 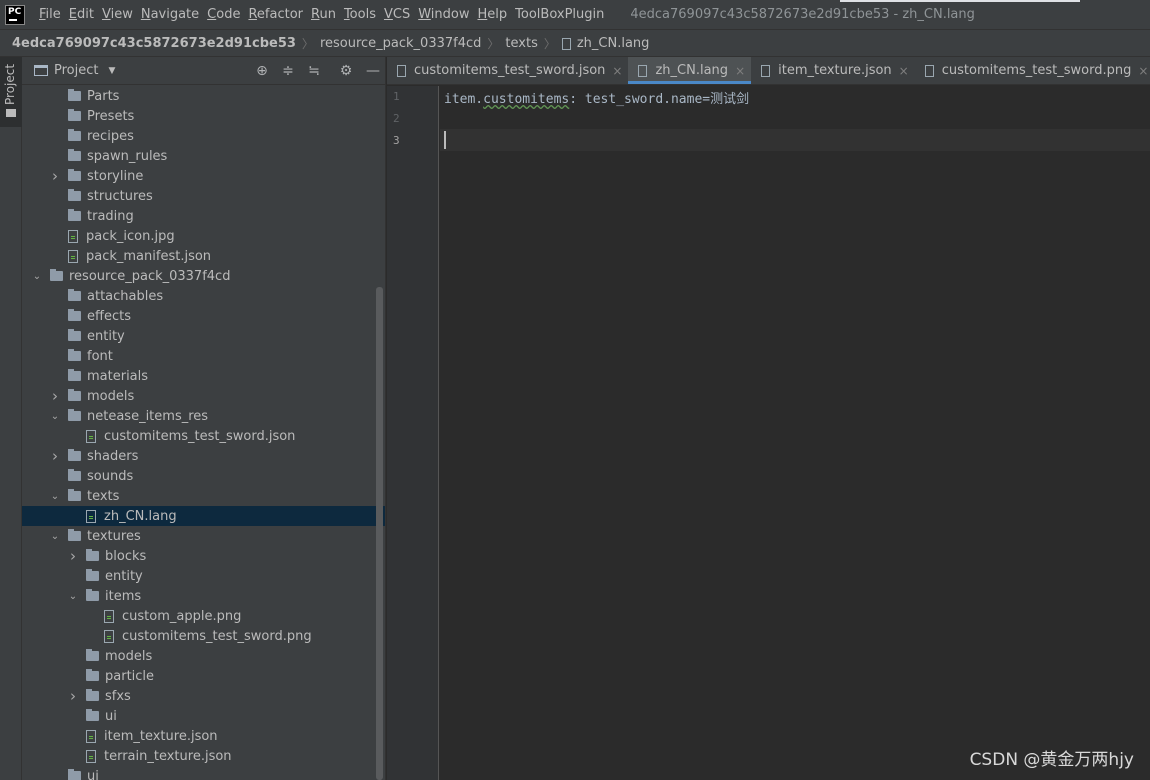 I want to click on tree-folder-item: font, so click(x=203, y=356).